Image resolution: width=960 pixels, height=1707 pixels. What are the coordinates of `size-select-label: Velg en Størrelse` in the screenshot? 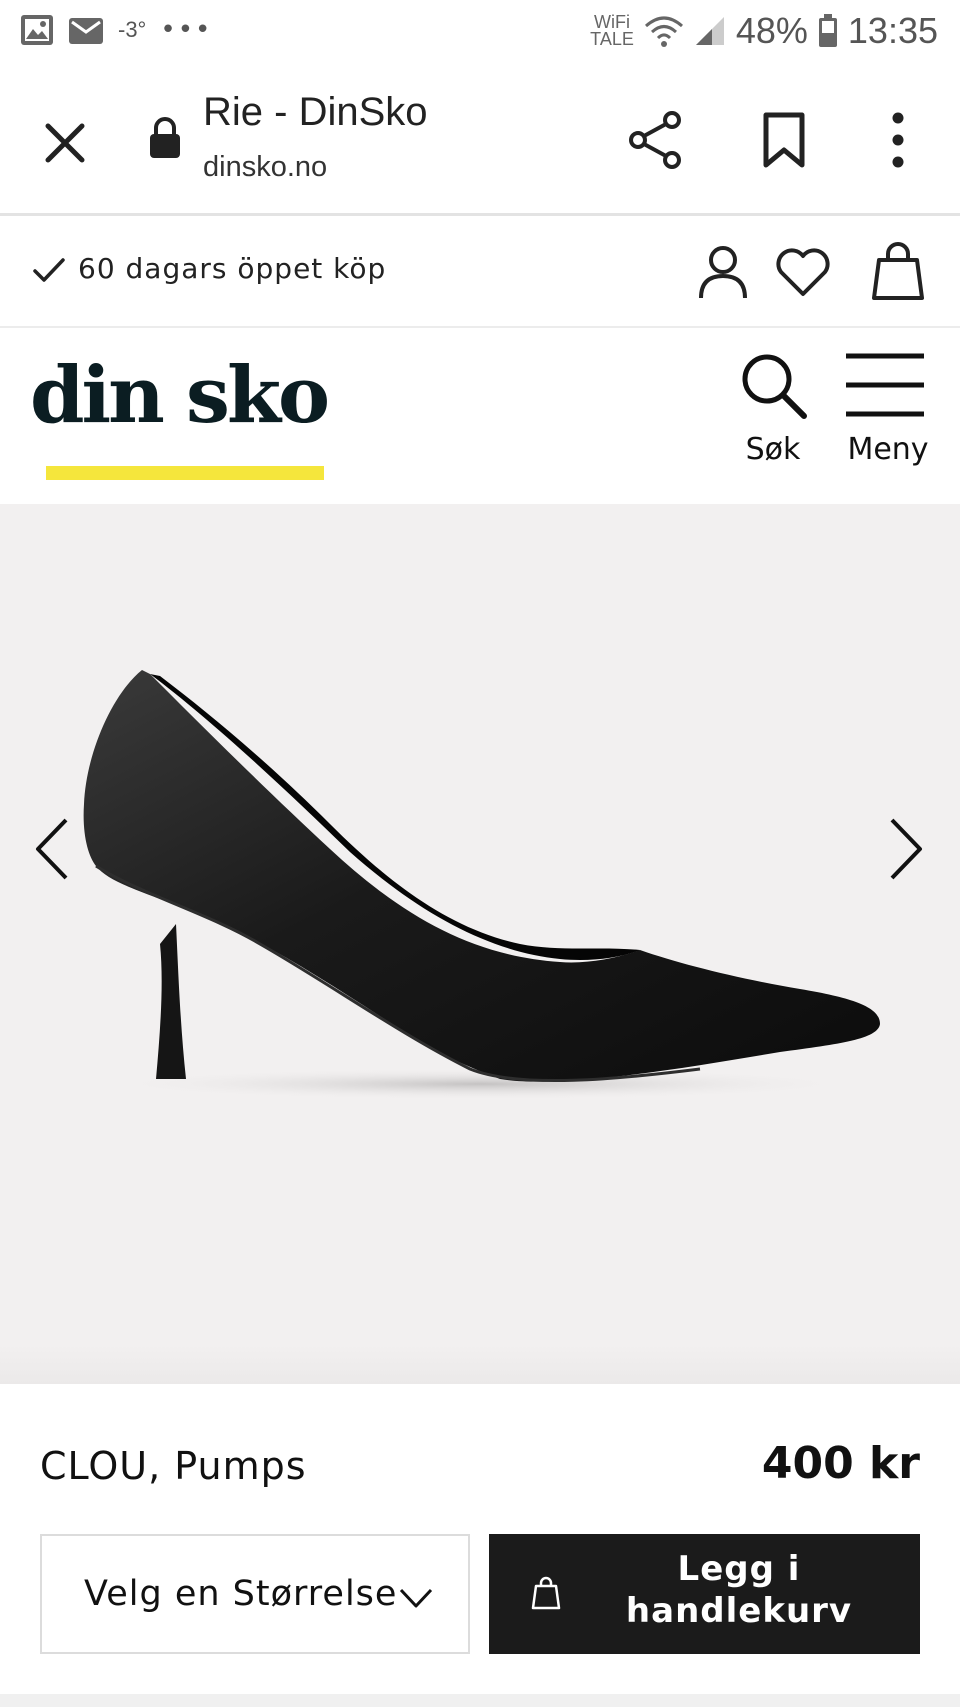 It's located at (241, 1594).